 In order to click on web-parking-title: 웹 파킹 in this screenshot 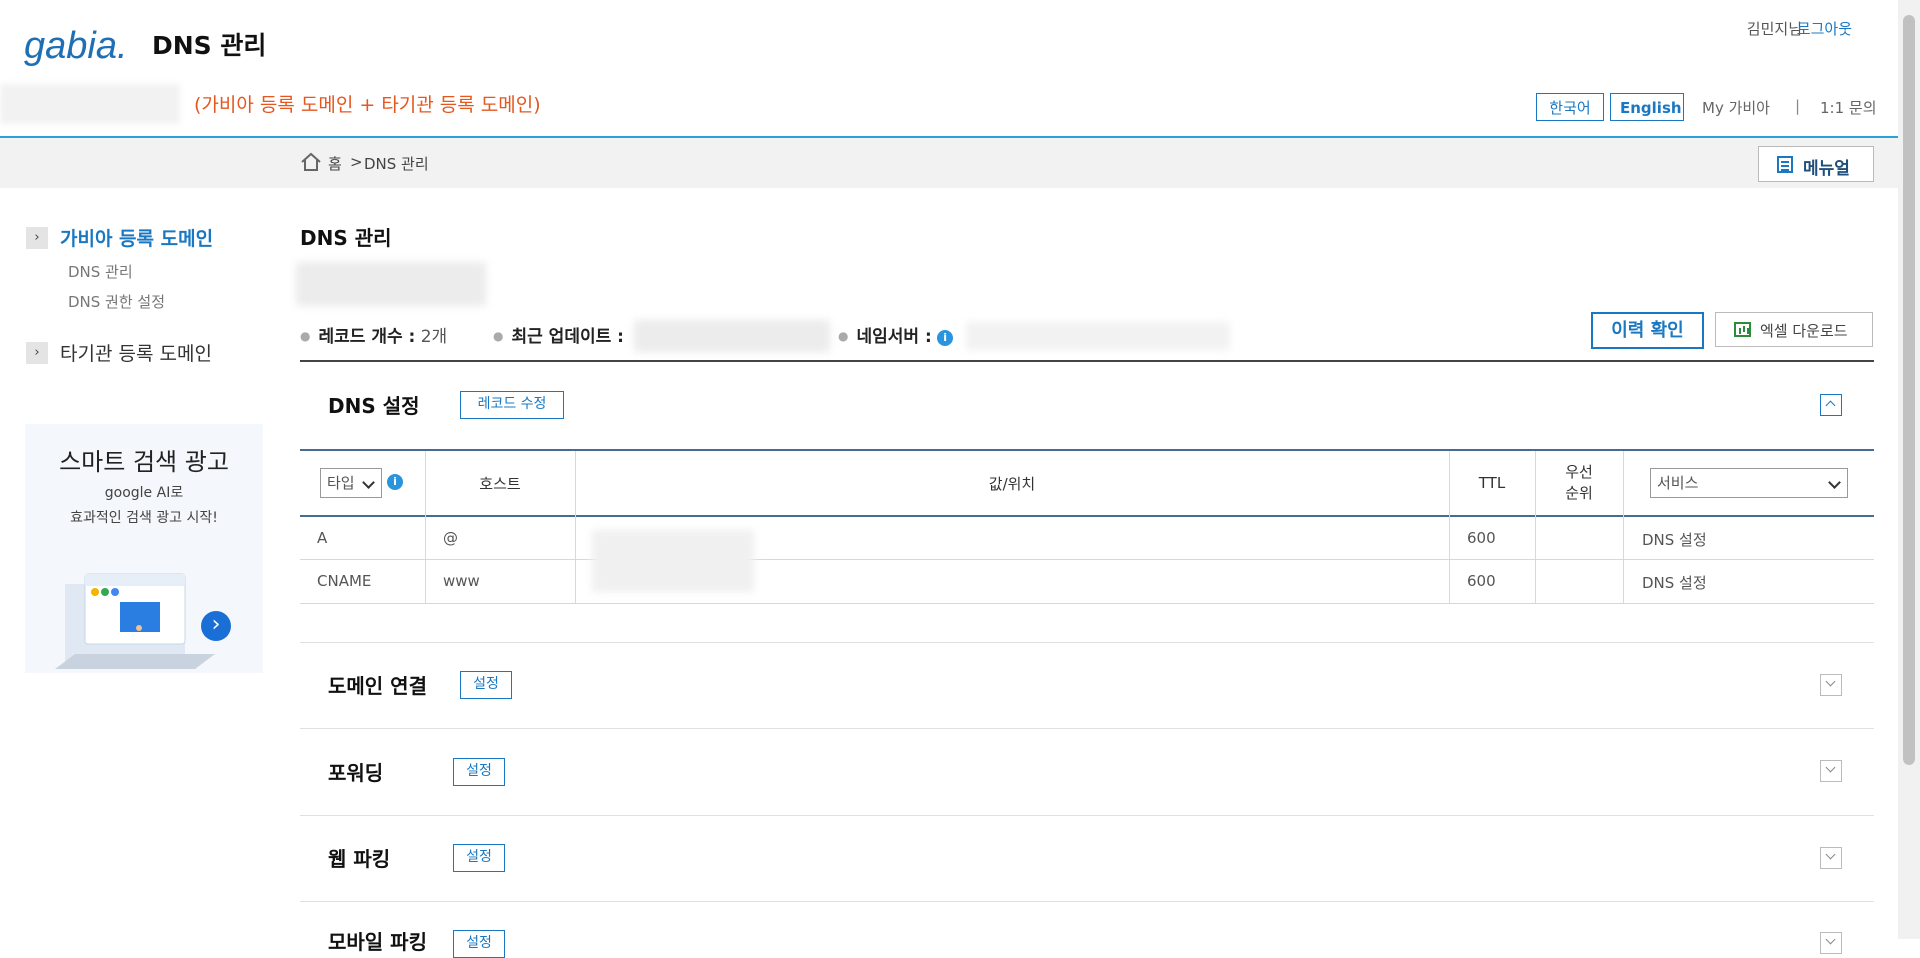, I will do `click(359, 859)`.